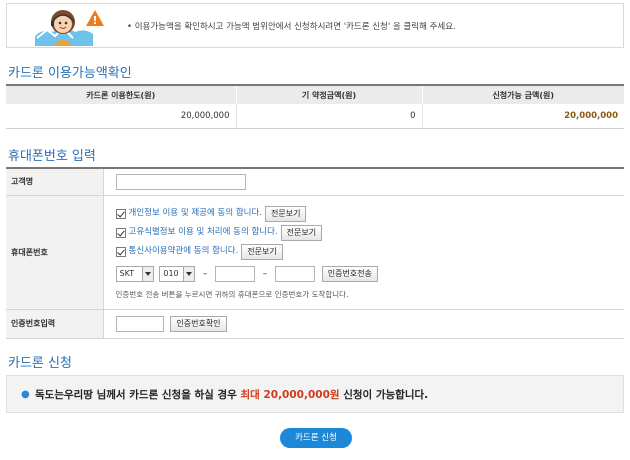  What do you see at coordinates (290, 395) in the screenshot?
I see `result-max-amount: 최대 20,000,000원` at bounding box center [290, 395].